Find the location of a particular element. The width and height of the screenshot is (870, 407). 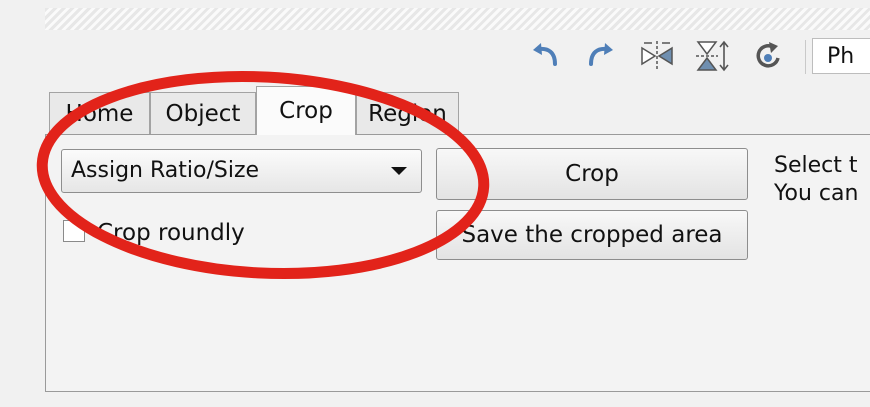

ratio-size-select: Assign Ratio/Size is located at coordinates (241, 171).